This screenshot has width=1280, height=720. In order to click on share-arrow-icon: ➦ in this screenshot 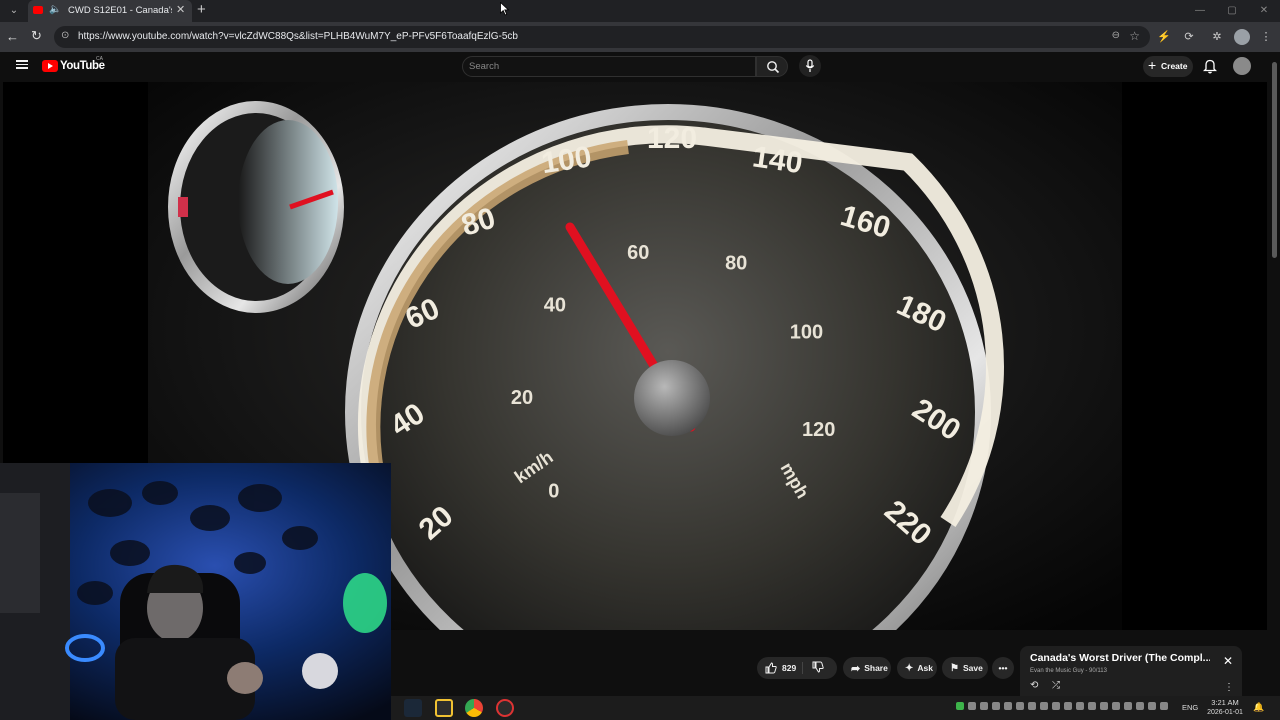, I will do `click(856, 668)`.